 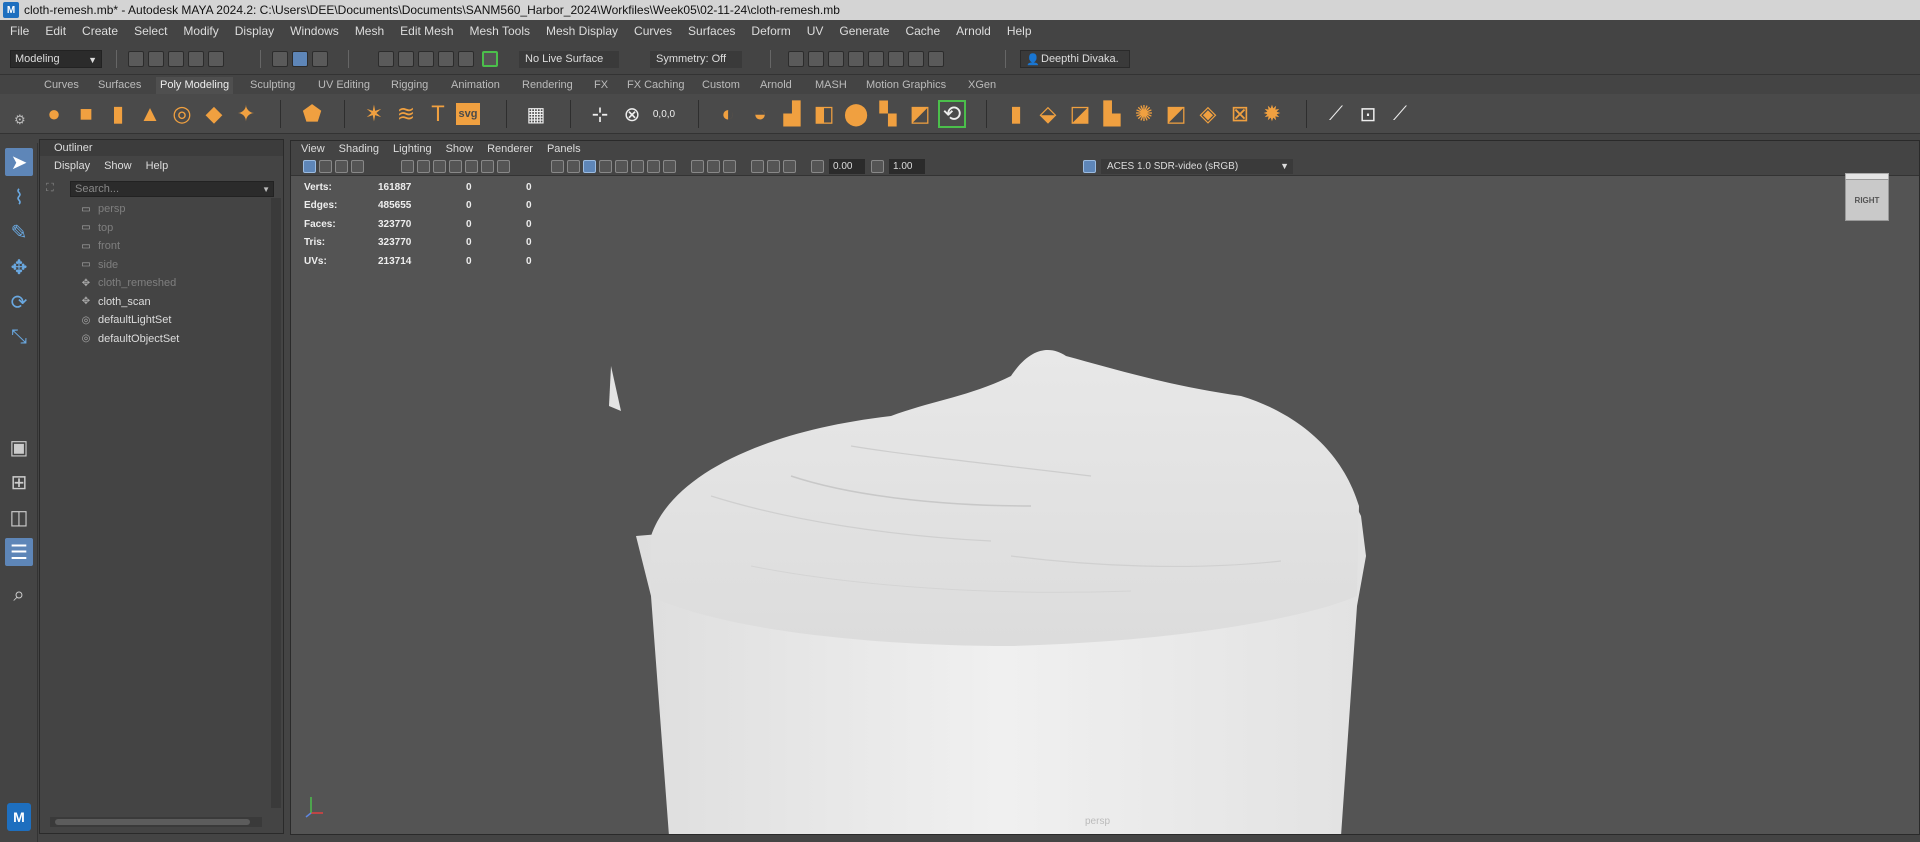 I want to click on shelf-tab-uv-editing: UV Editing, so click(x=344, y=85).